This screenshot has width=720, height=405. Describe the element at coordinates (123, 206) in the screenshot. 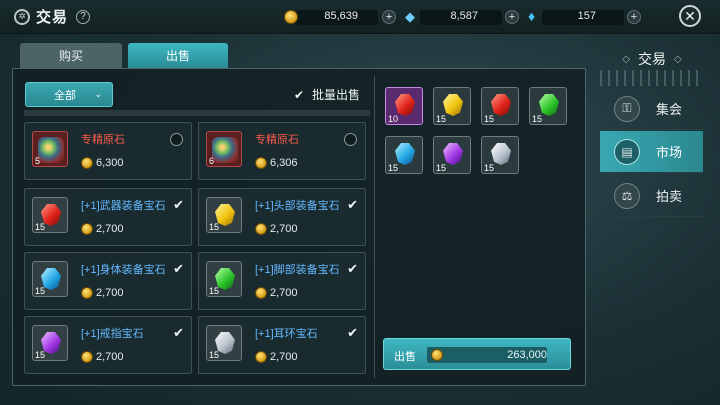

I see `item-name: [+1]武器装备宝石` at that location.